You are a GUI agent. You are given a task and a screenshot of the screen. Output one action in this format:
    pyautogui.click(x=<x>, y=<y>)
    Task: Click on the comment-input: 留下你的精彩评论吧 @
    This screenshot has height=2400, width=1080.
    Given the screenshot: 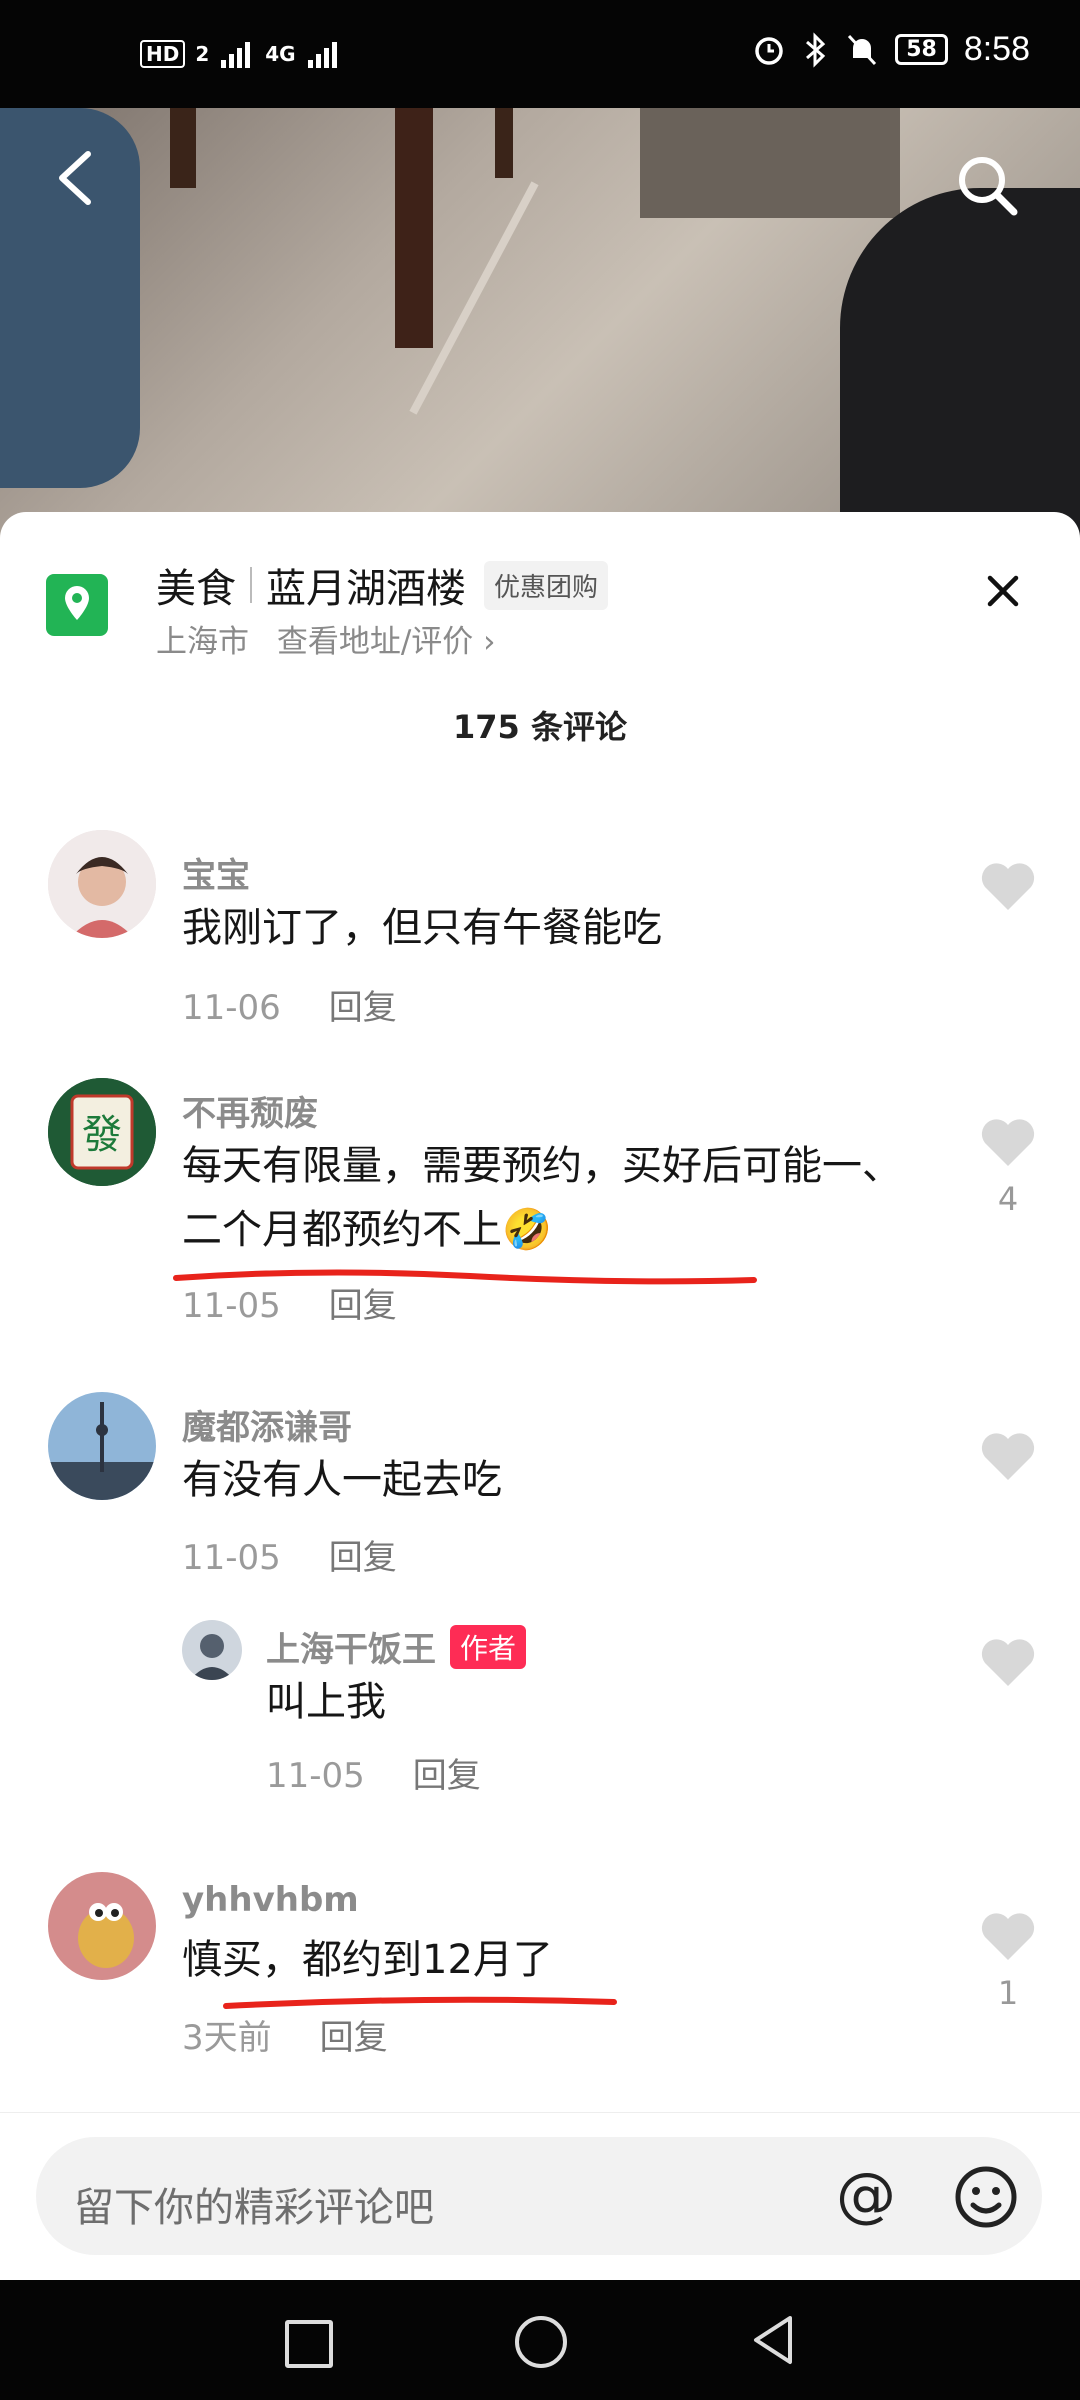 What is the action you would take?
    pyautogui.click(x=539, y=2196)
    